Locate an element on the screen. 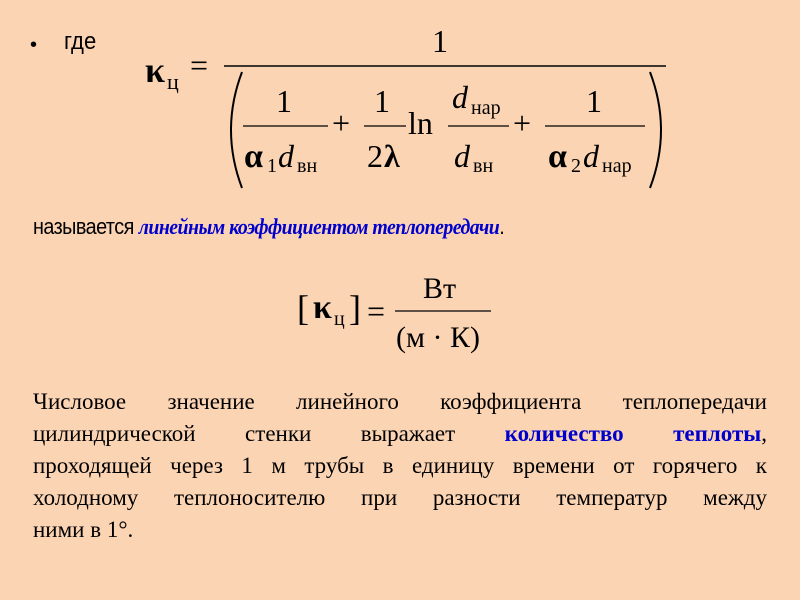 The image size is (800, 600). term2-coef: 2 is located at coordinates (375, 156).